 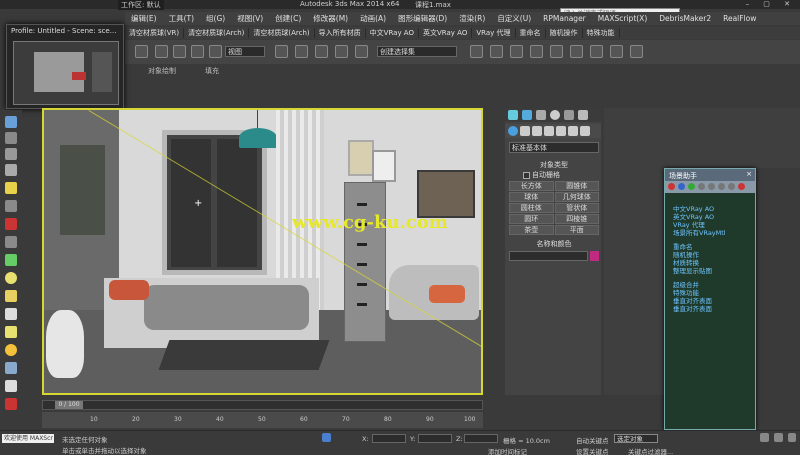 What do you see at coordinates (392, 33) in the screenshot?
I see `script-tab: 中文VRay AO` at bounding box center [392, 33].